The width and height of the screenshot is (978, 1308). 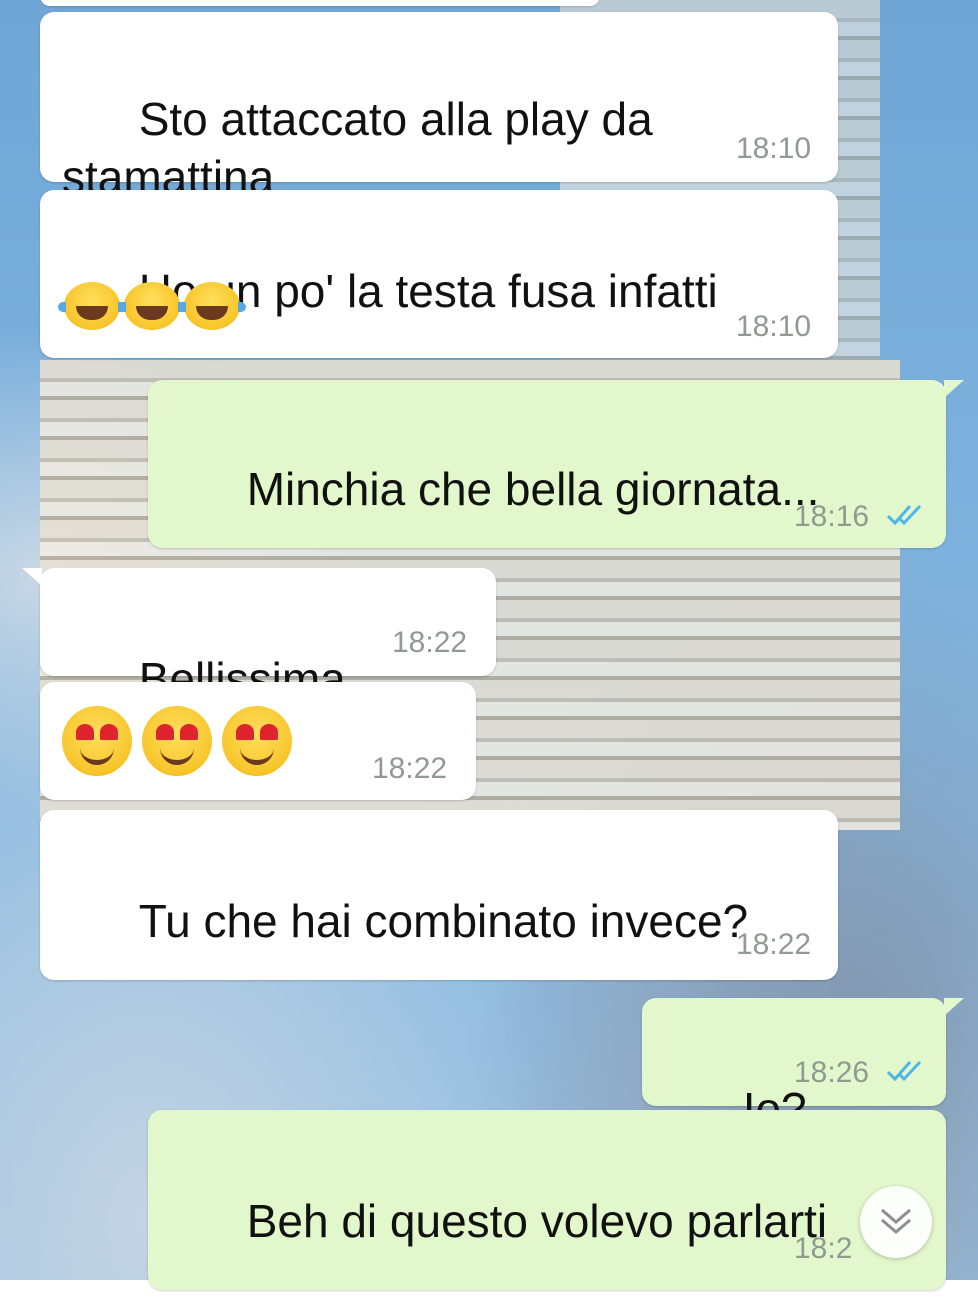 I want to click on incoming-message: Tu che hai combinato invece? 18:22, so click(x=439, y=895).